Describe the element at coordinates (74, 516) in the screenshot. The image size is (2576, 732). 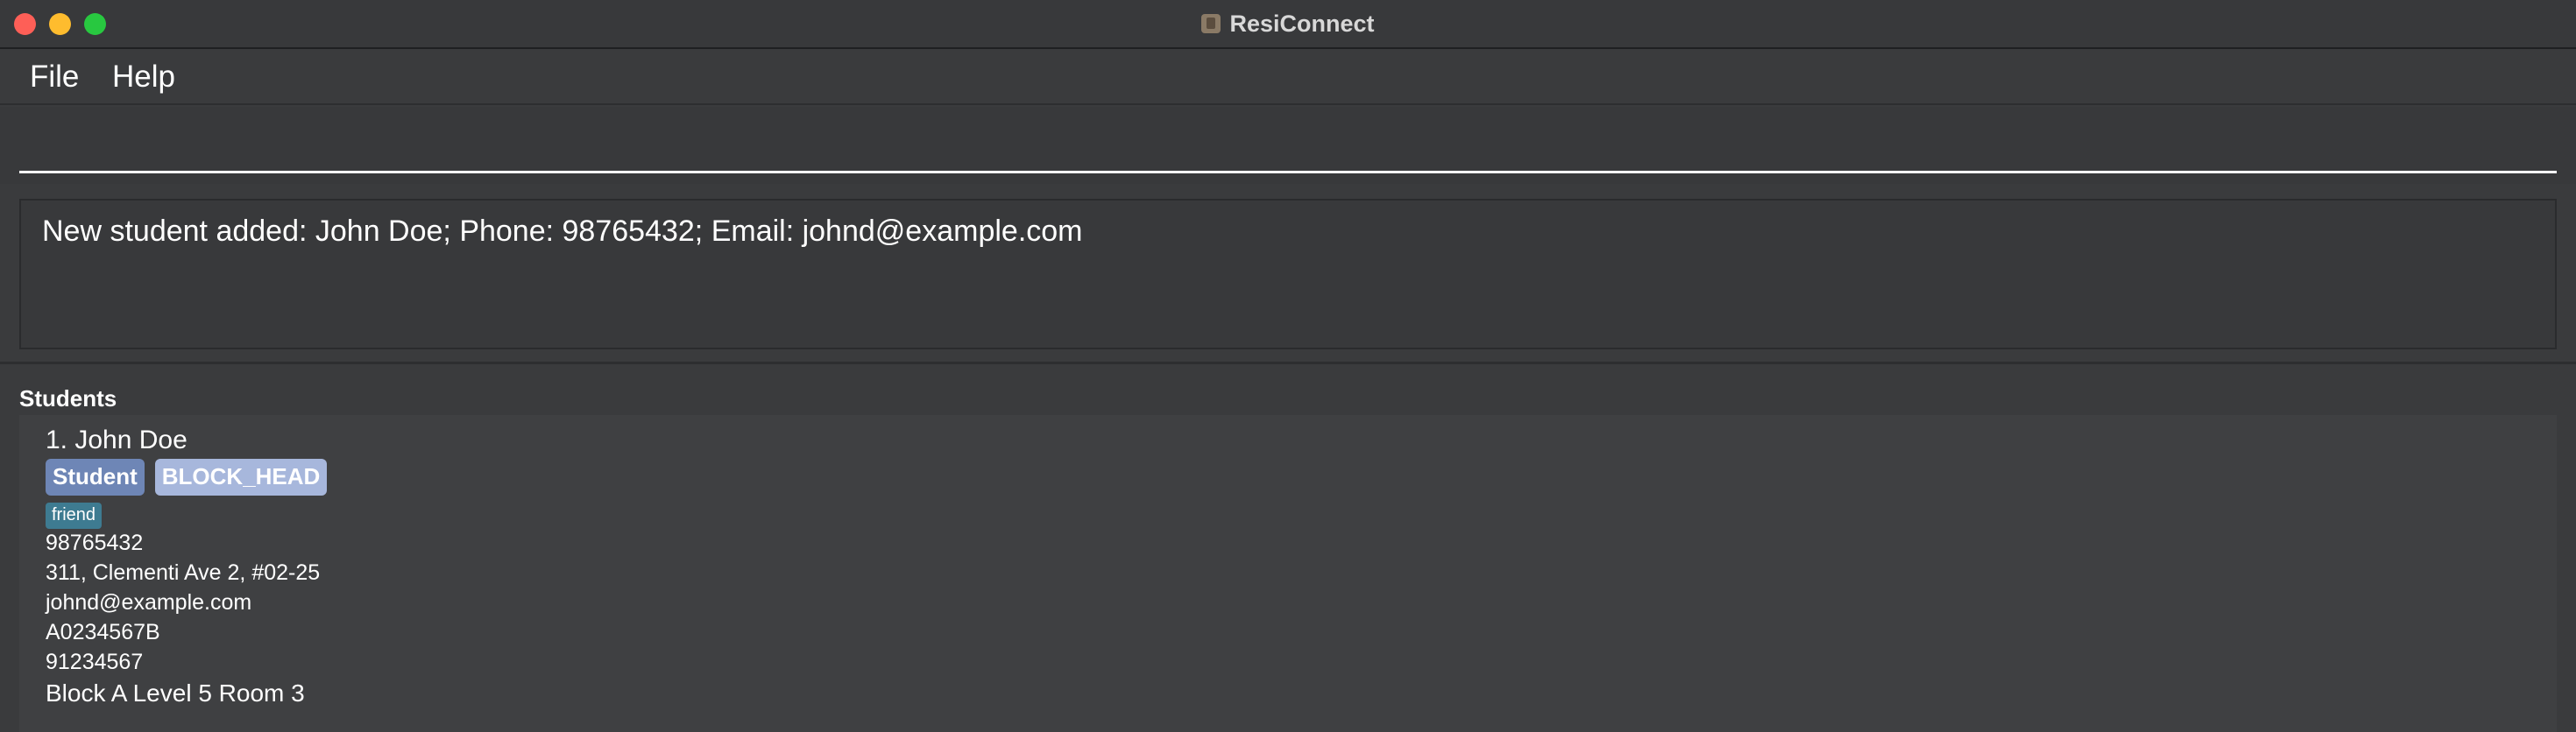
I see `student-tag: friend` at that location.